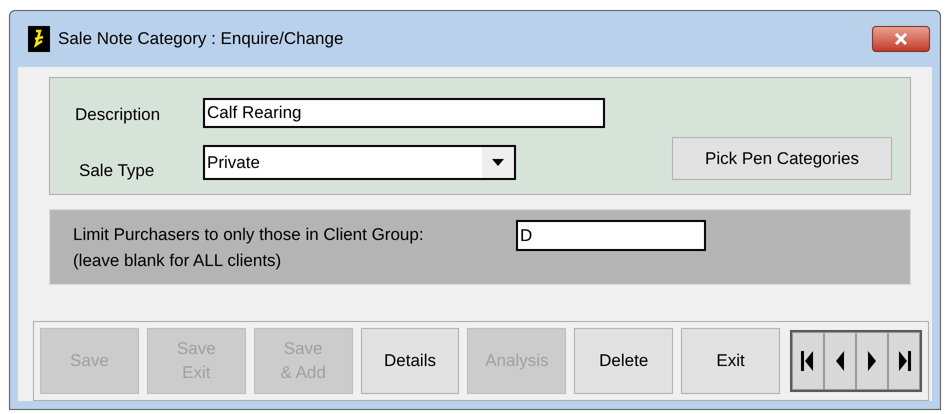 The width and height of the screenshot is (948, 414). I want to click on close-icon, so click(901, 39).